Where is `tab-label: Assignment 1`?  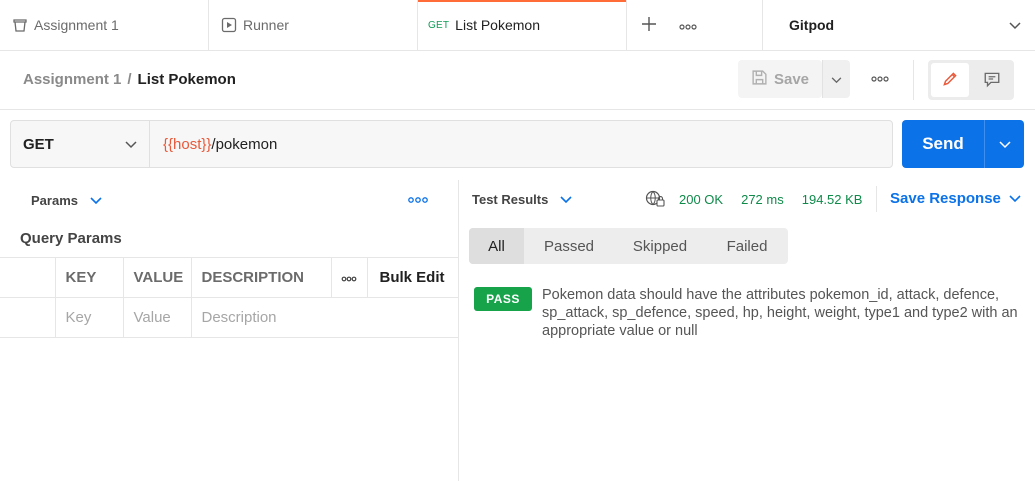
tab-label: Assignment 1 is located at coordinates (76, 25).